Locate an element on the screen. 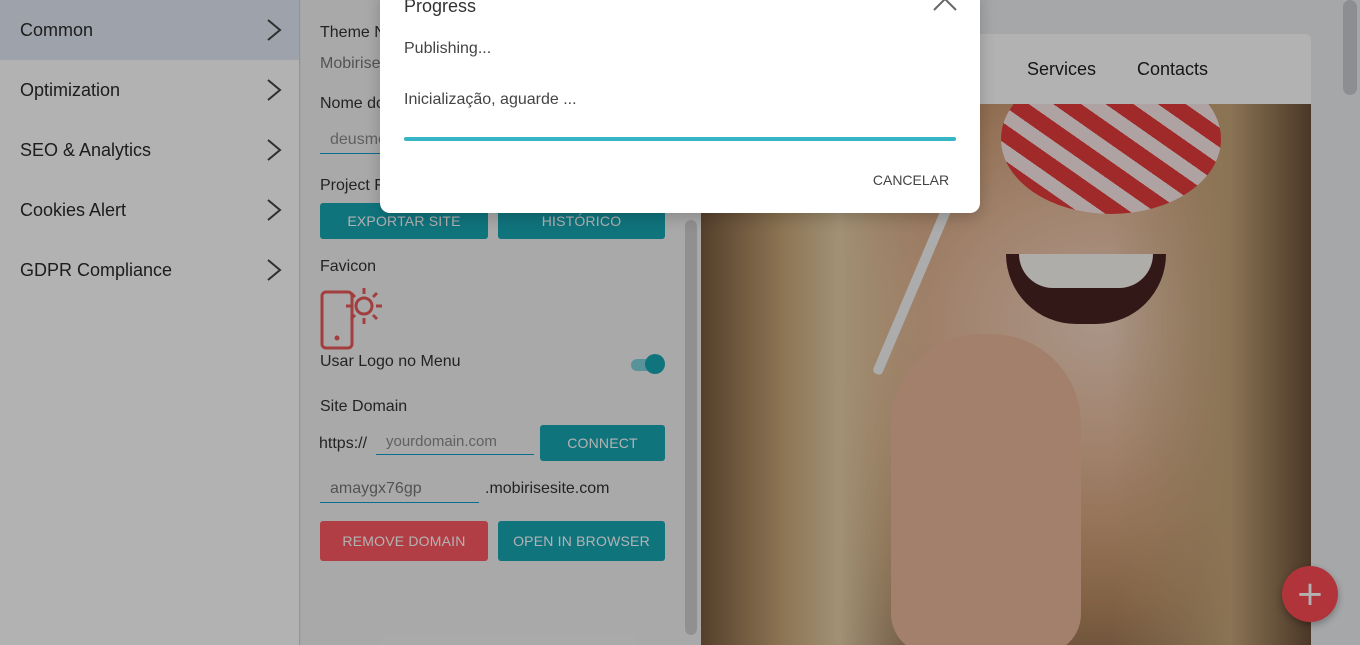 The height and width of the screenshot is (645, 1360). chevron-up-icon is located at coordinates (945, 6).